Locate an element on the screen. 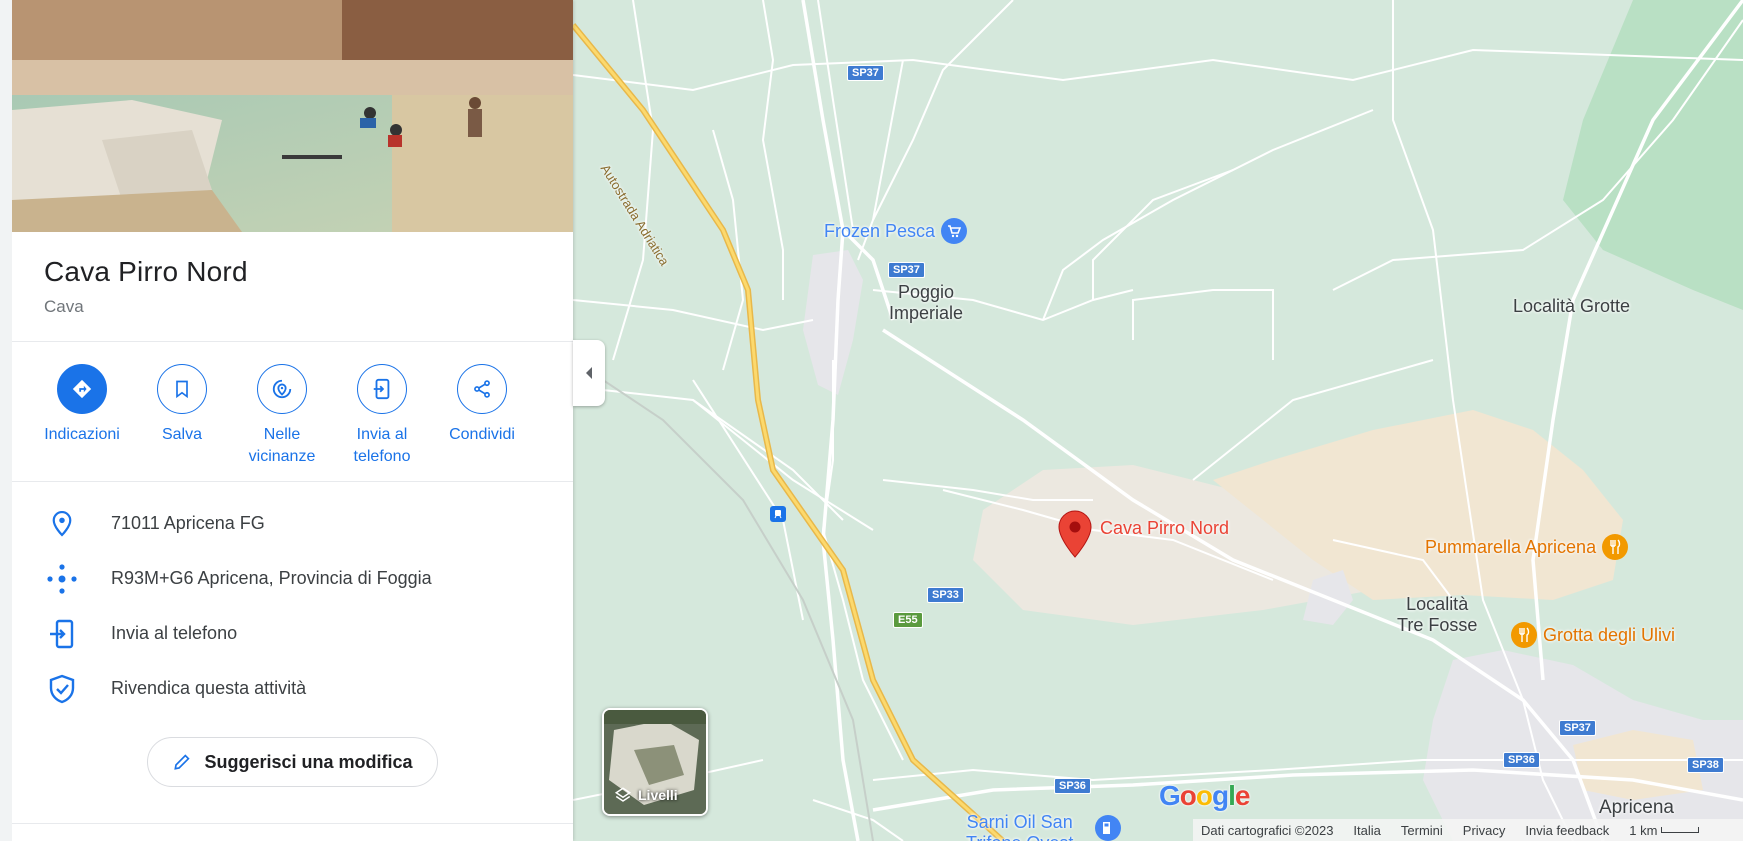 This screenshot has width=1743, height=841. suggest-edit-button: Suggerisci una modifica is located at coordinates (292, 762).